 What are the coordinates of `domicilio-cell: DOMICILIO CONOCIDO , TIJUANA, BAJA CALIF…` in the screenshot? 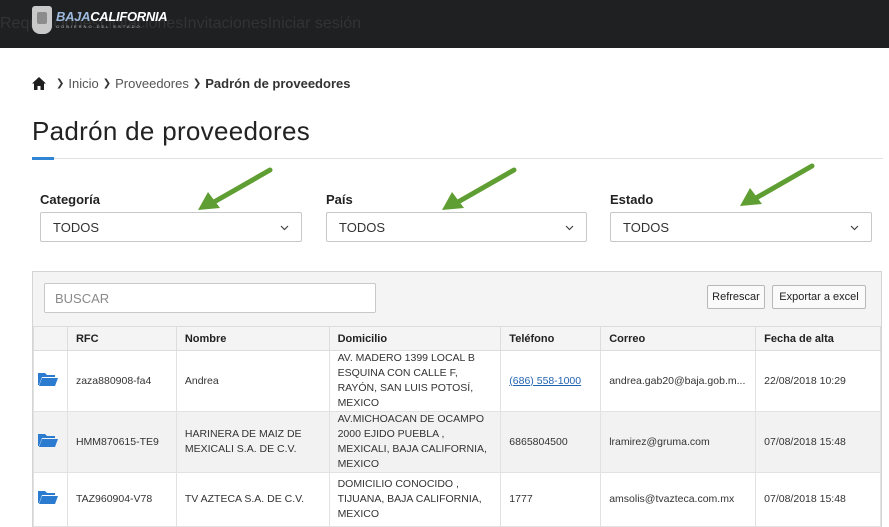 It's located at (415, 499).